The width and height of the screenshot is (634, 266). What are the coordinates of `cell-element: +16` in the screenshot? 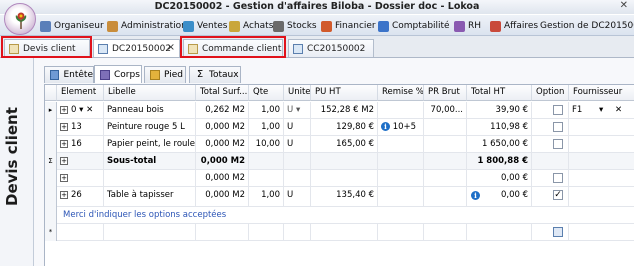 It's located at (80, 144).